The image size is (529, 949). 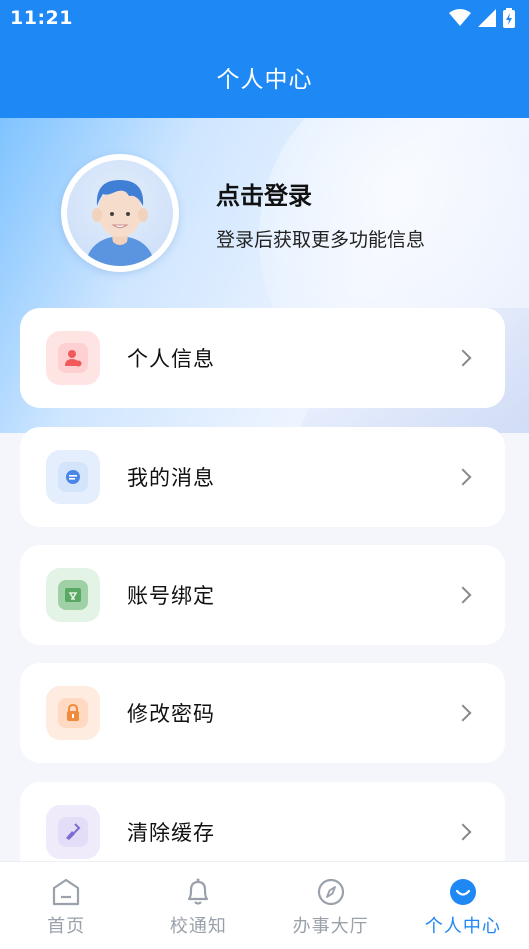 I want to click on user-icon, so click(x=73, y=358).